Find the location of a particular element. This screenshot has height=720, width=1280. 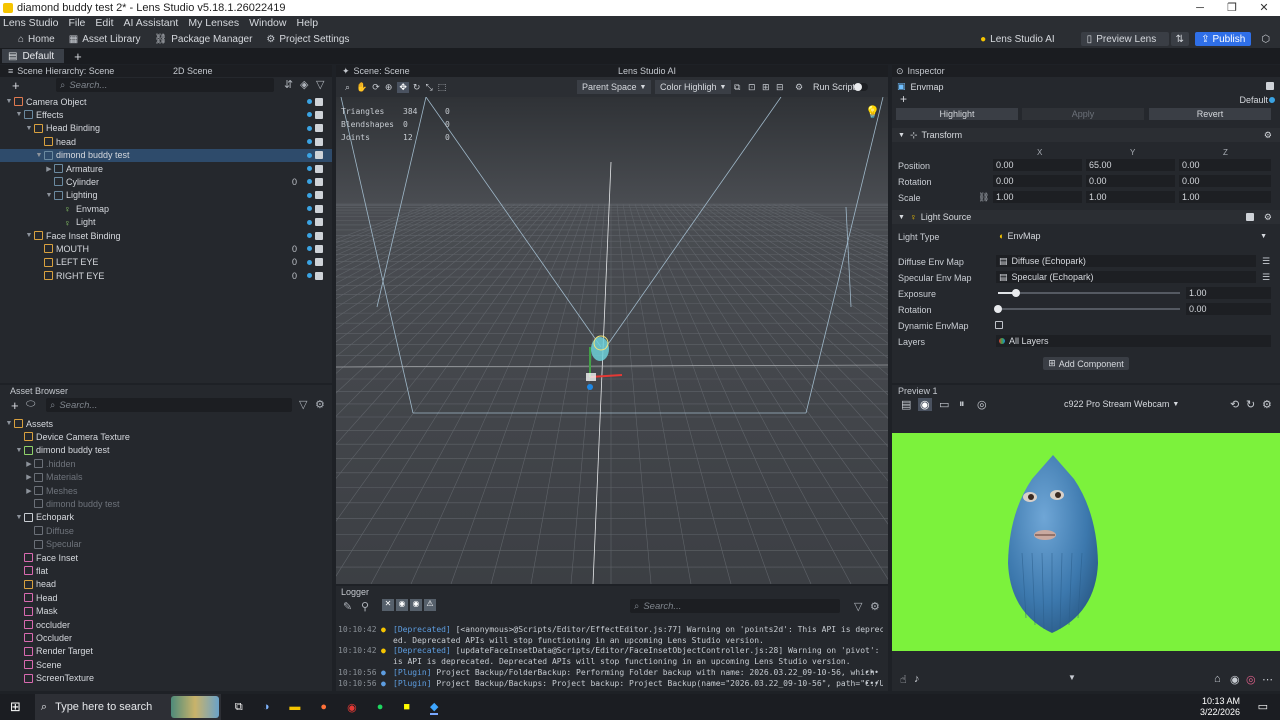

asset-item: ▼ Assets is located at coordinates (166, 423).